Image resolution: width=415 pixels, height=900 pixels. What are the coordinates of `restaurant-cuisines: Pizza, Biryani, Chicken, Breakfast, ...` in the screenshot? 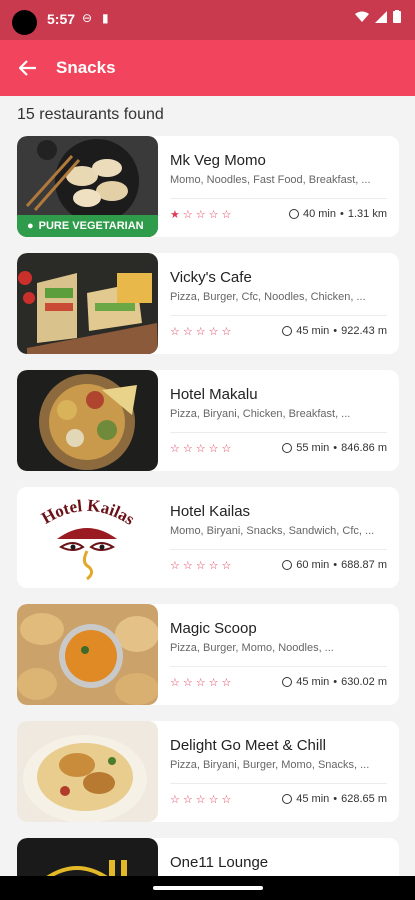 It's located at (260, 414).